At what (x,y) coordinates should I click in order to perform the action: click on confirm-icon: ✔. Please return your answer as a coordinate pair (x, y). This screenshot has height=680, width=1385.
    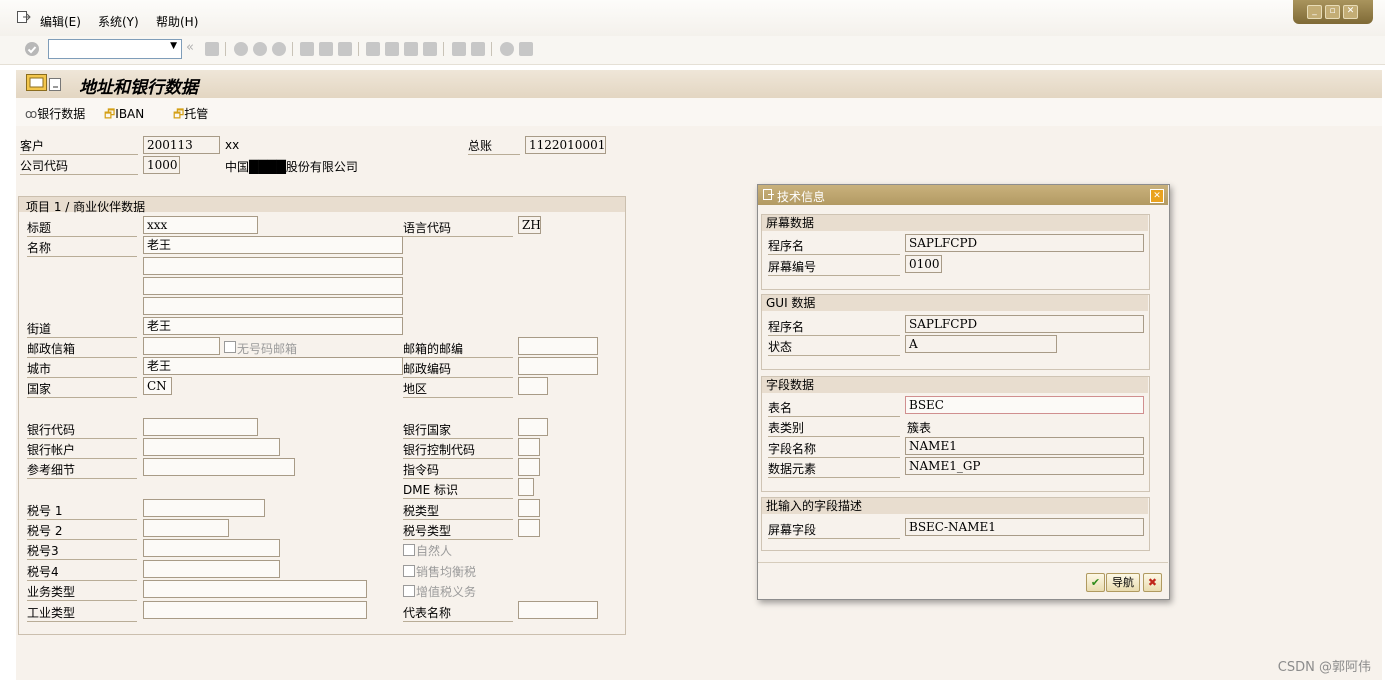
    Looking at the image, I should click on (1095, 582).